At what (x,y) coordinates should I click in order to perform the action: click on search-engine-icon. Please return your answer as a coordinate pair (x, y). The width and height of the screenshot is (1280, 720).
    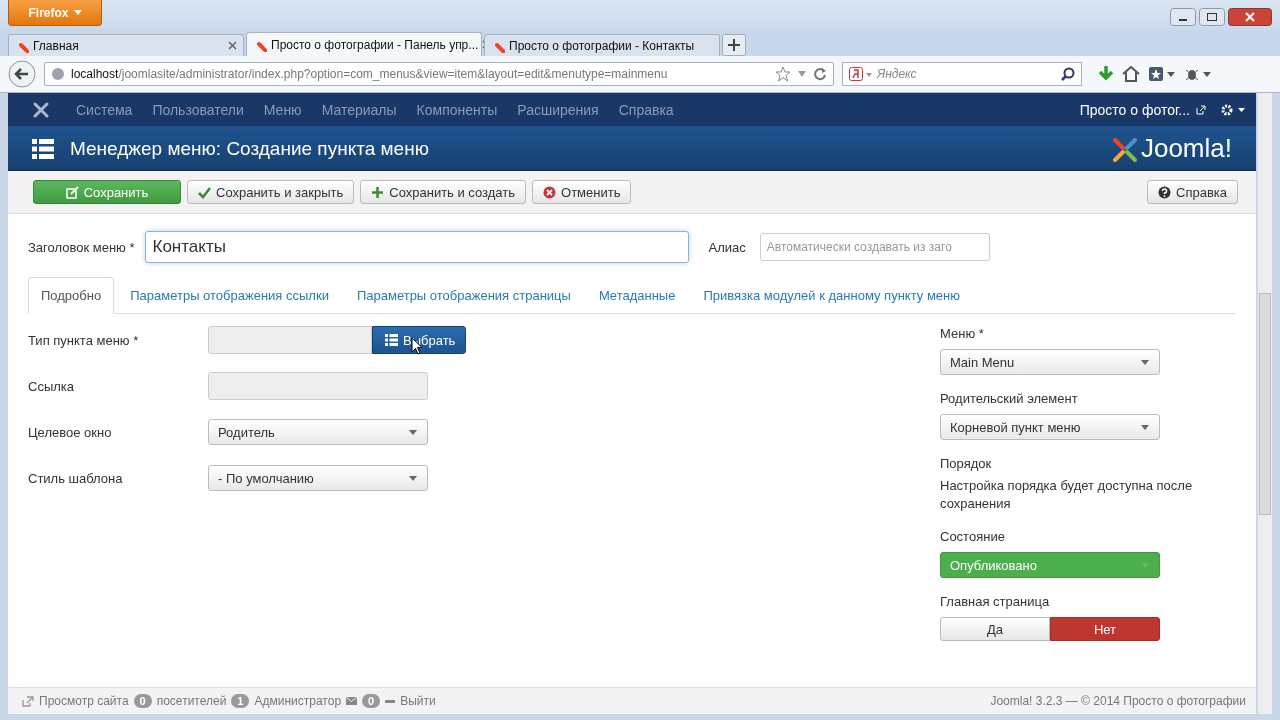
    Looking at the image, I should click on (861, 74).